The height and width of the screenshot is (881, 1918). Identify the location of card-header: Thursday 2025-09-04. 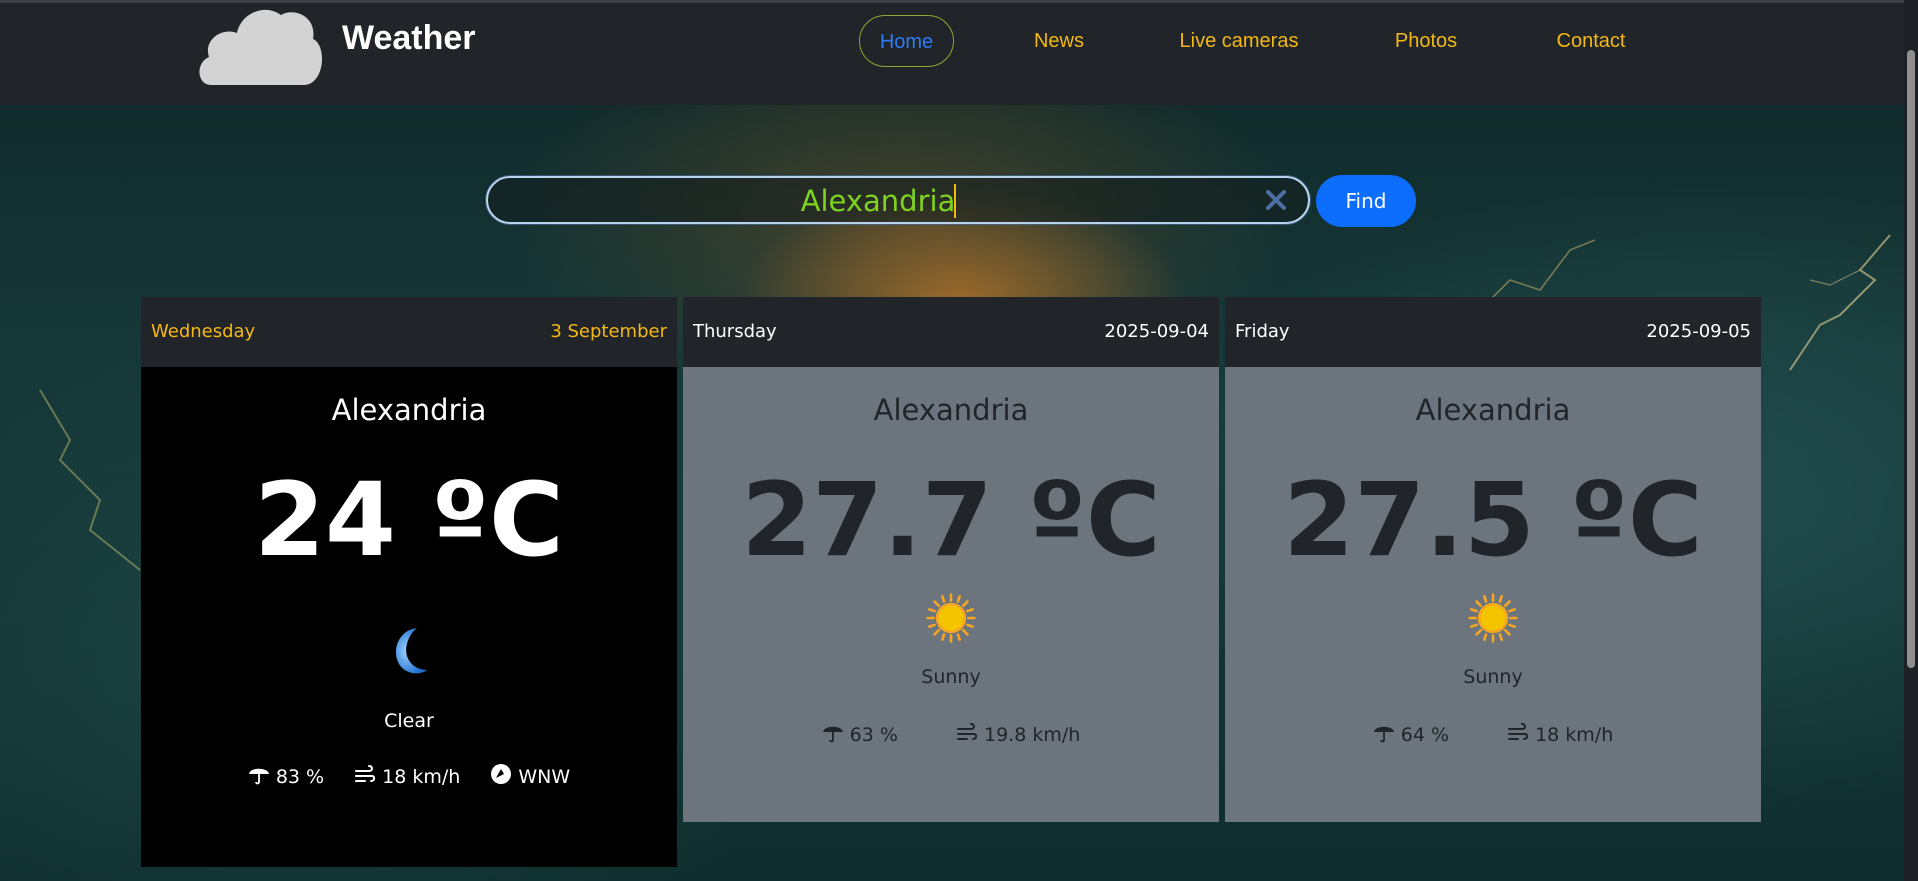
(951, 332).